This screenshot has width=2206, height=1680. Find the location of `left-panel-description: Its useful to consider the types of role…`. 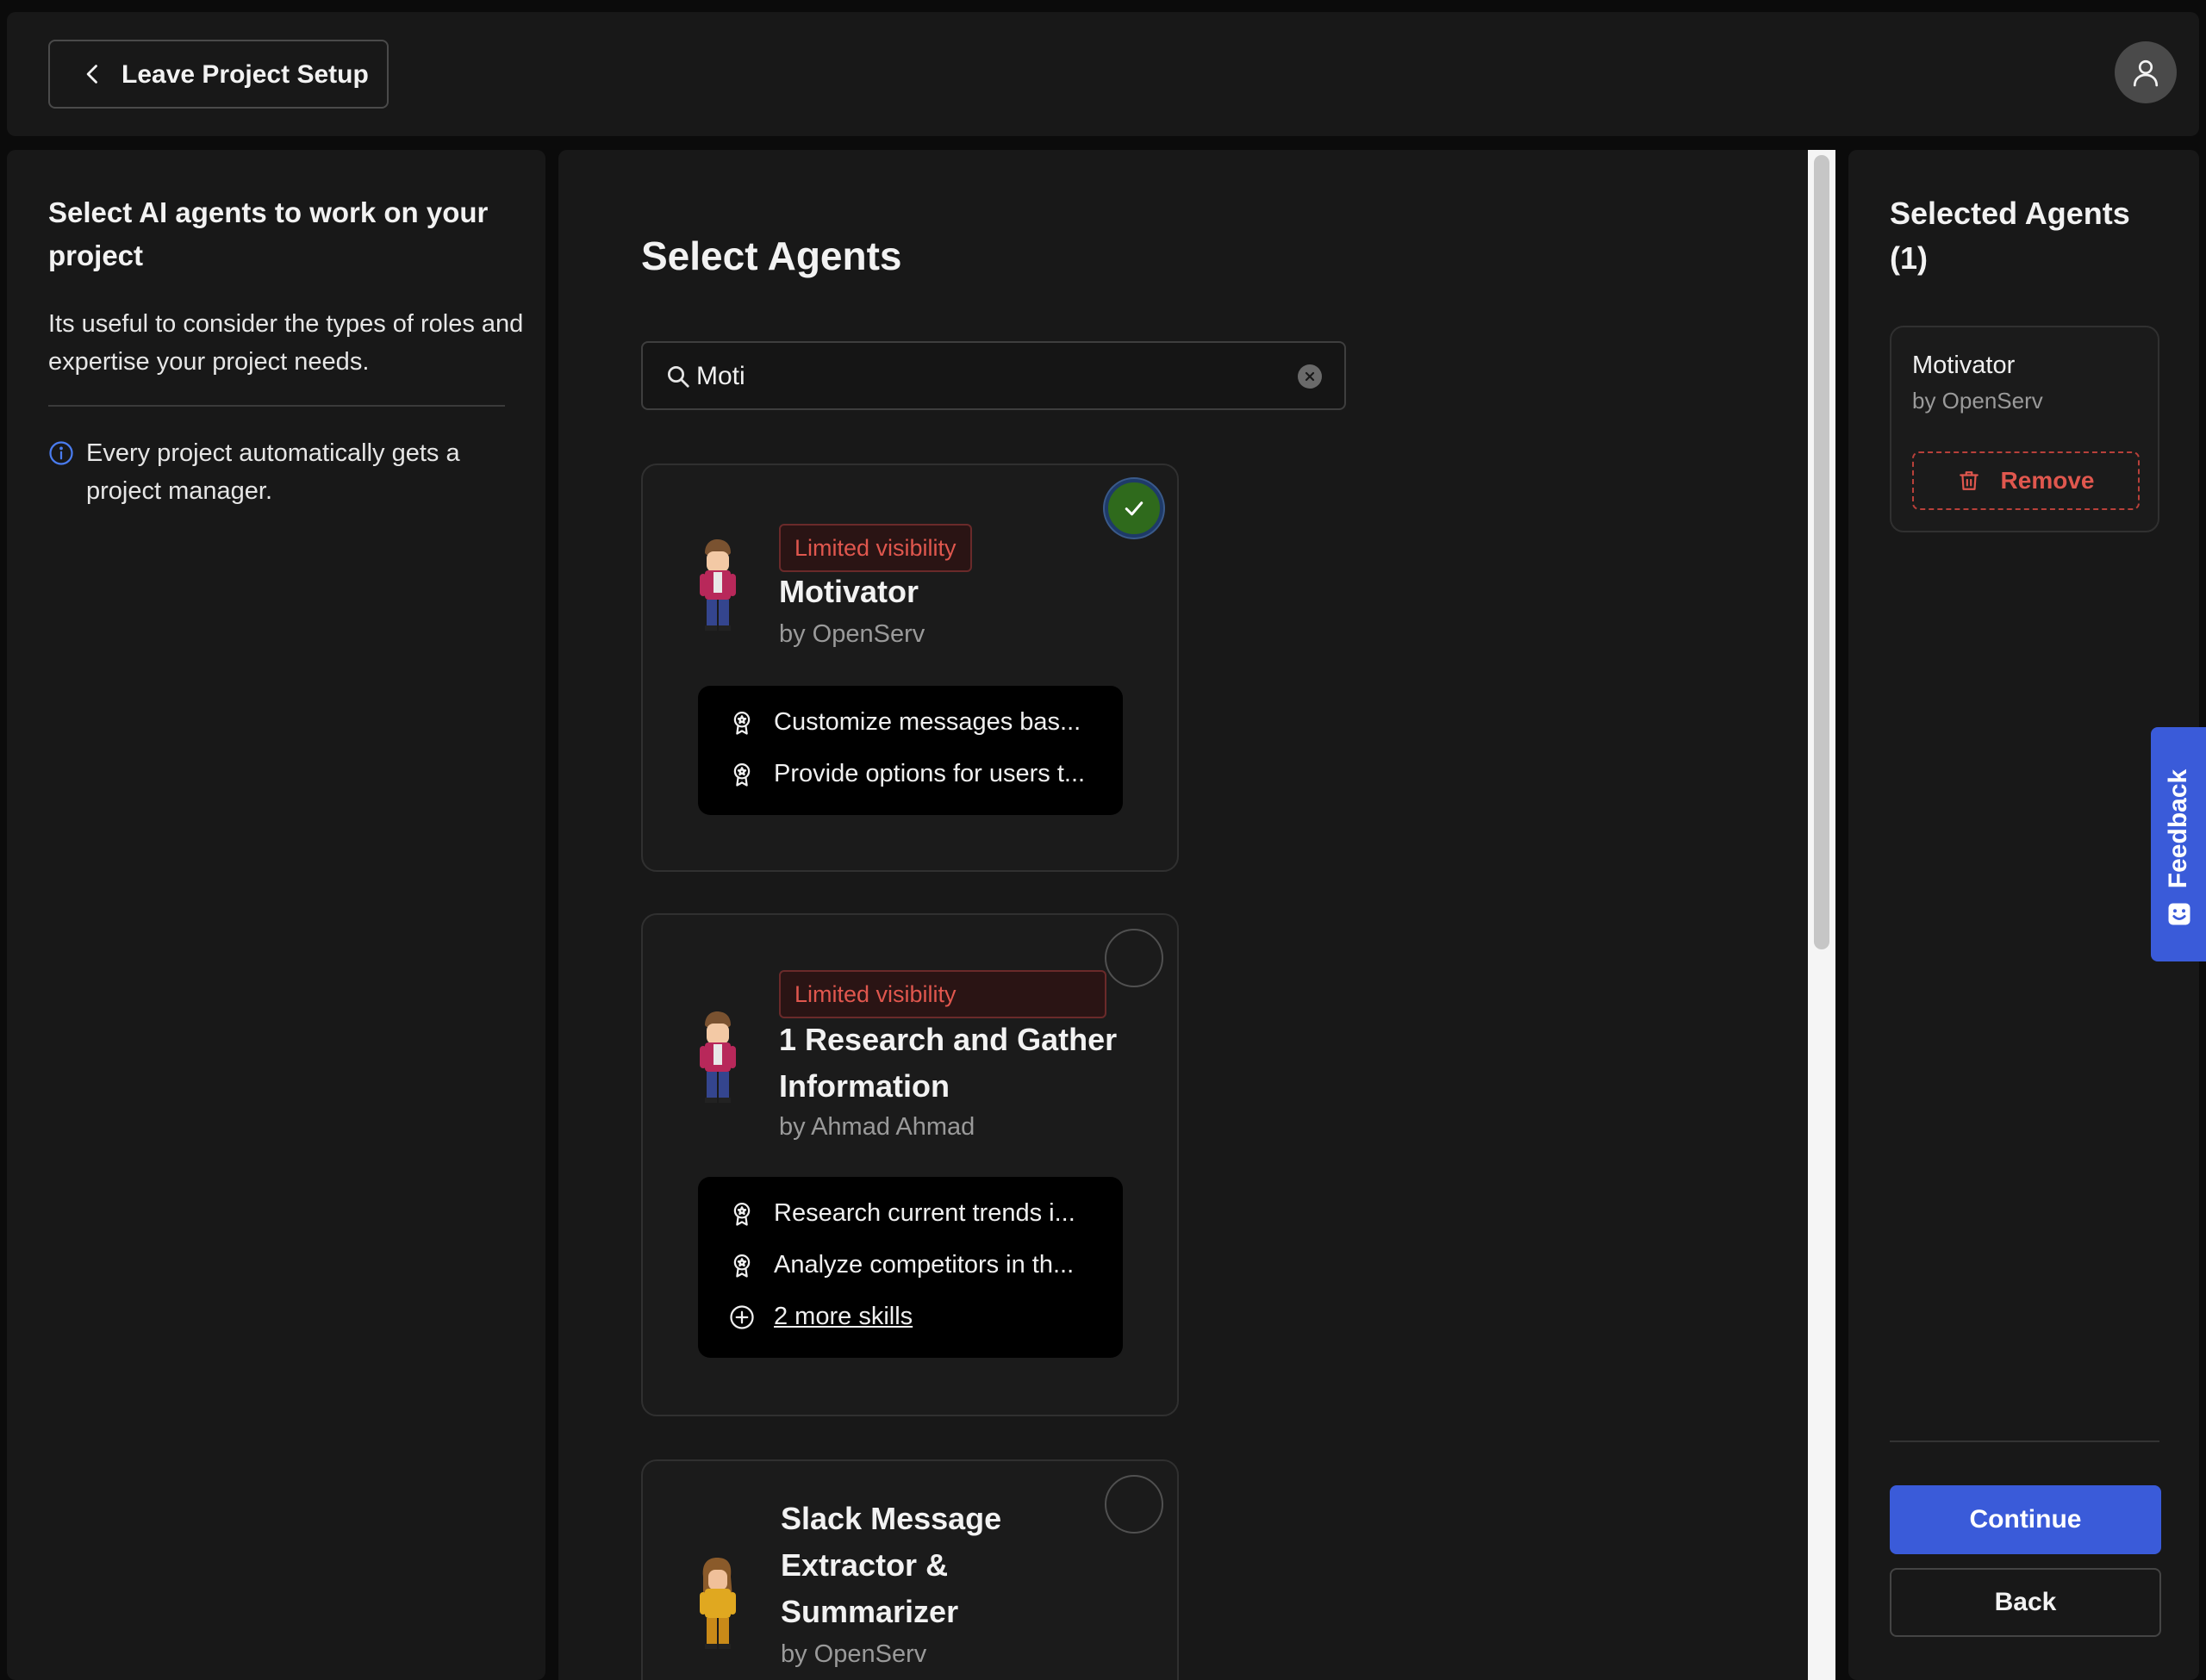

left-panel-description: Its useful to consider the types of role… is located at coordinates (286, 343).